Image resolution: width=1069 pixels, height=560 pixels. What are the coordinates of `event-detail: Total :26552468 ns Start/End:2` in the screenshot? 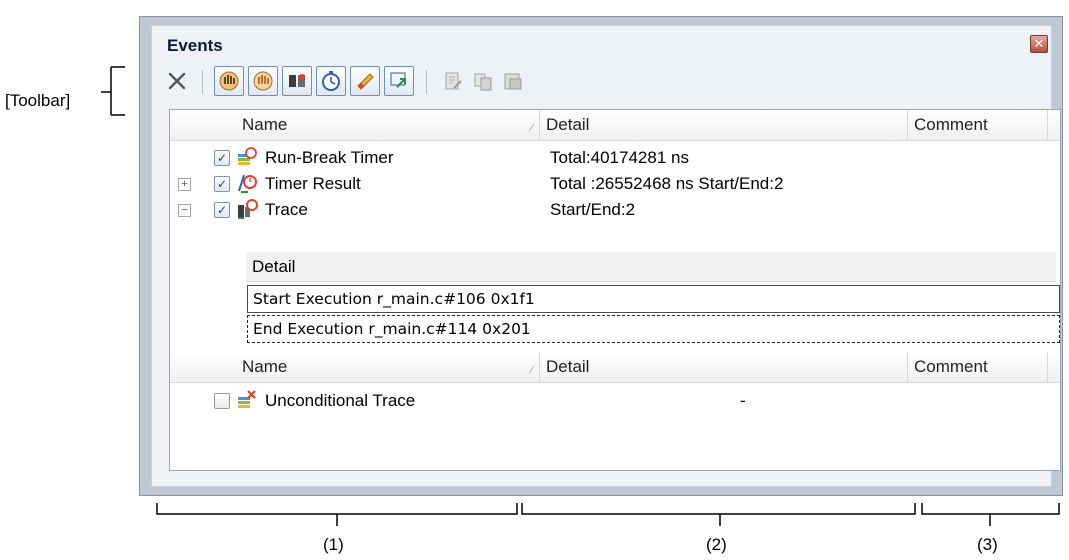 It's located at (667, 183).